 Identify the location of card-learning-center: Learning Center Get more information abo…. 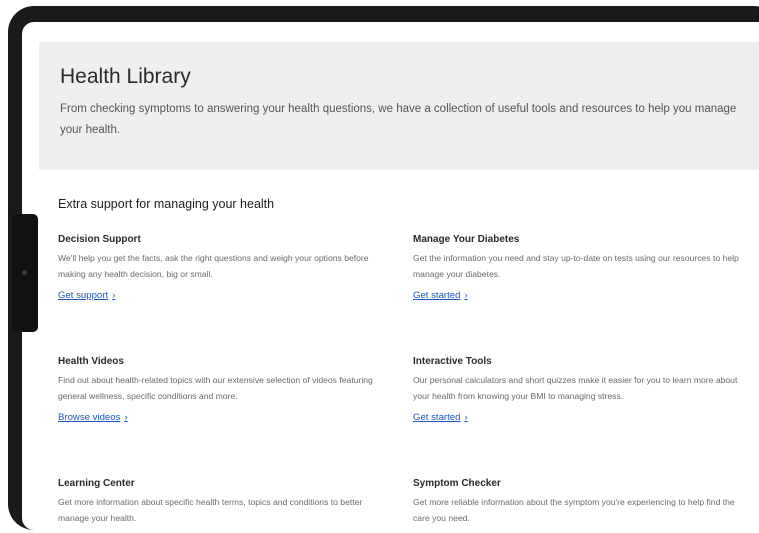
(223, 502).